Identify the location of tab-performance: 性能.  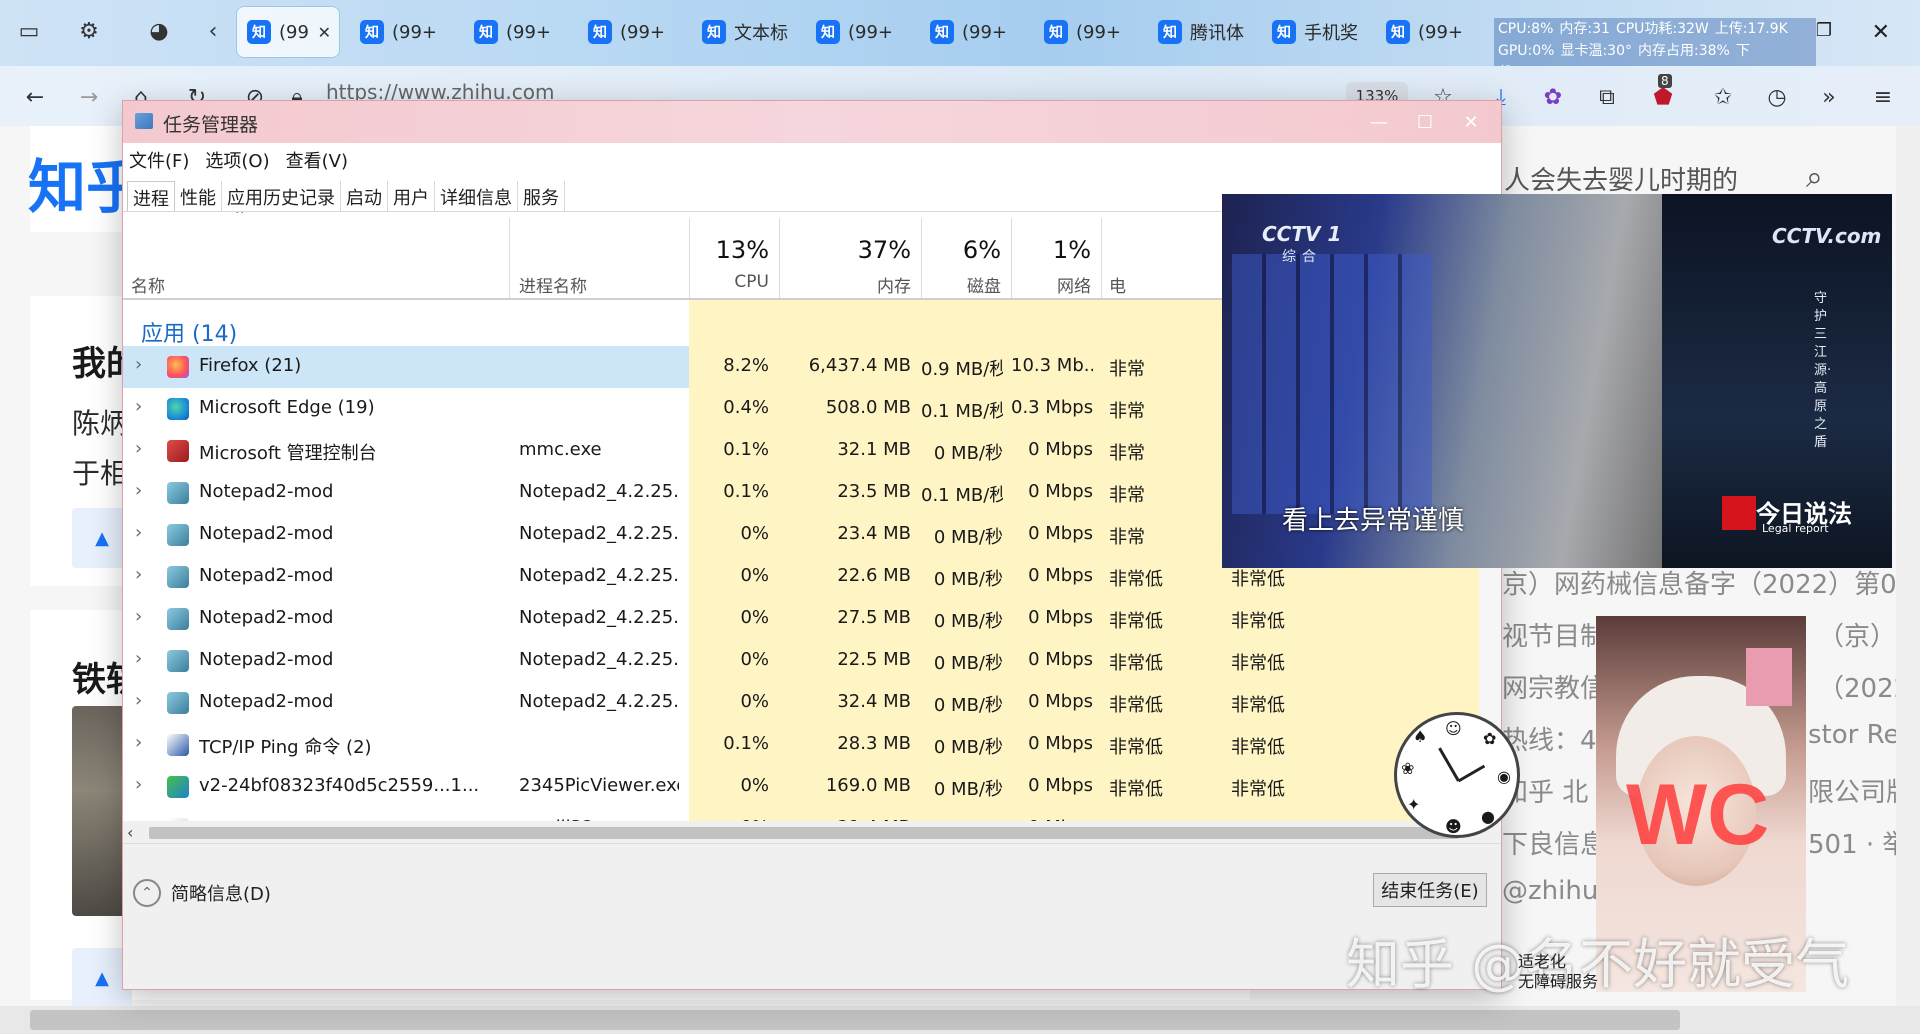
(198, 196).